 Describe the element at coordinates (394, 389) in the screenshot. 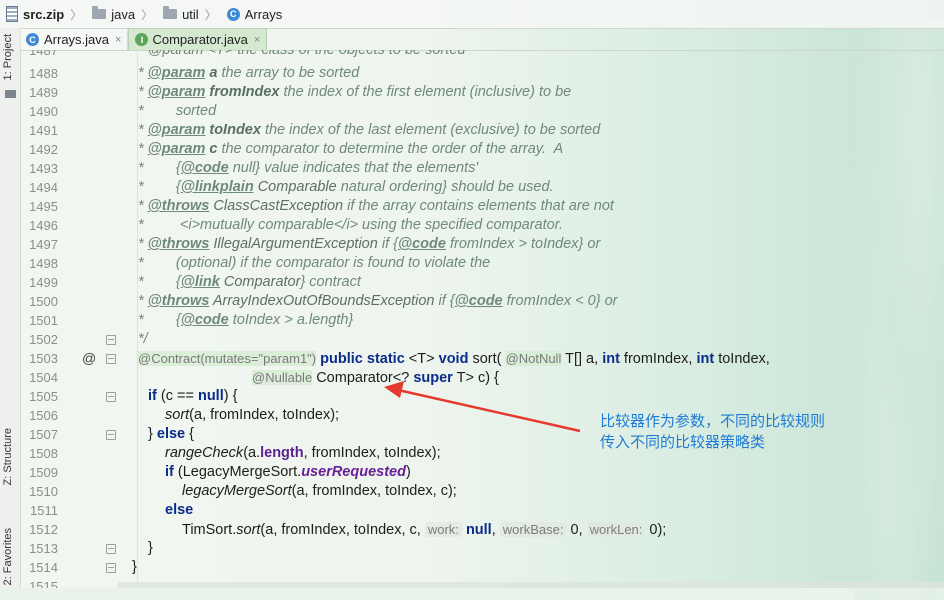

I see `arrow-head` at that location.